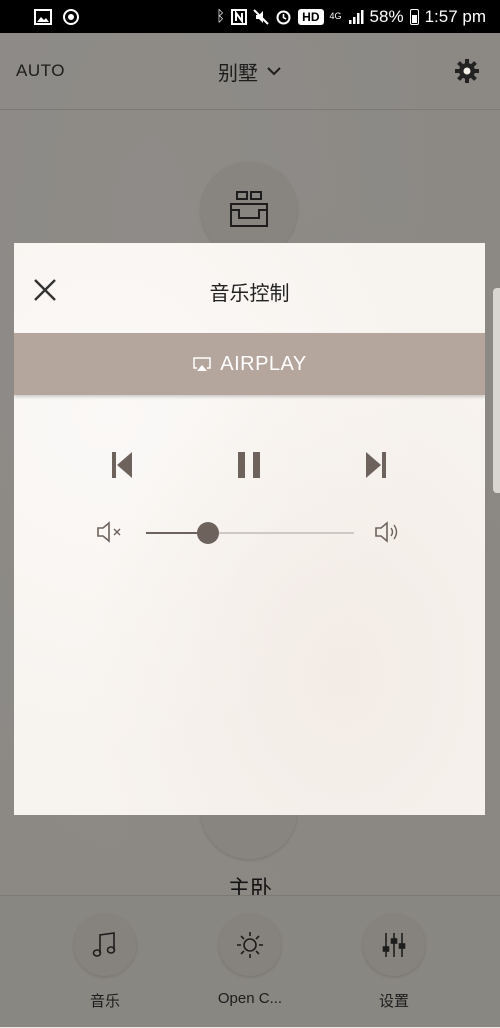 The image size is (500, 1028). Describe the element at coordinates (414, 16) in the screenshot. I see `battery-icon` at that location.